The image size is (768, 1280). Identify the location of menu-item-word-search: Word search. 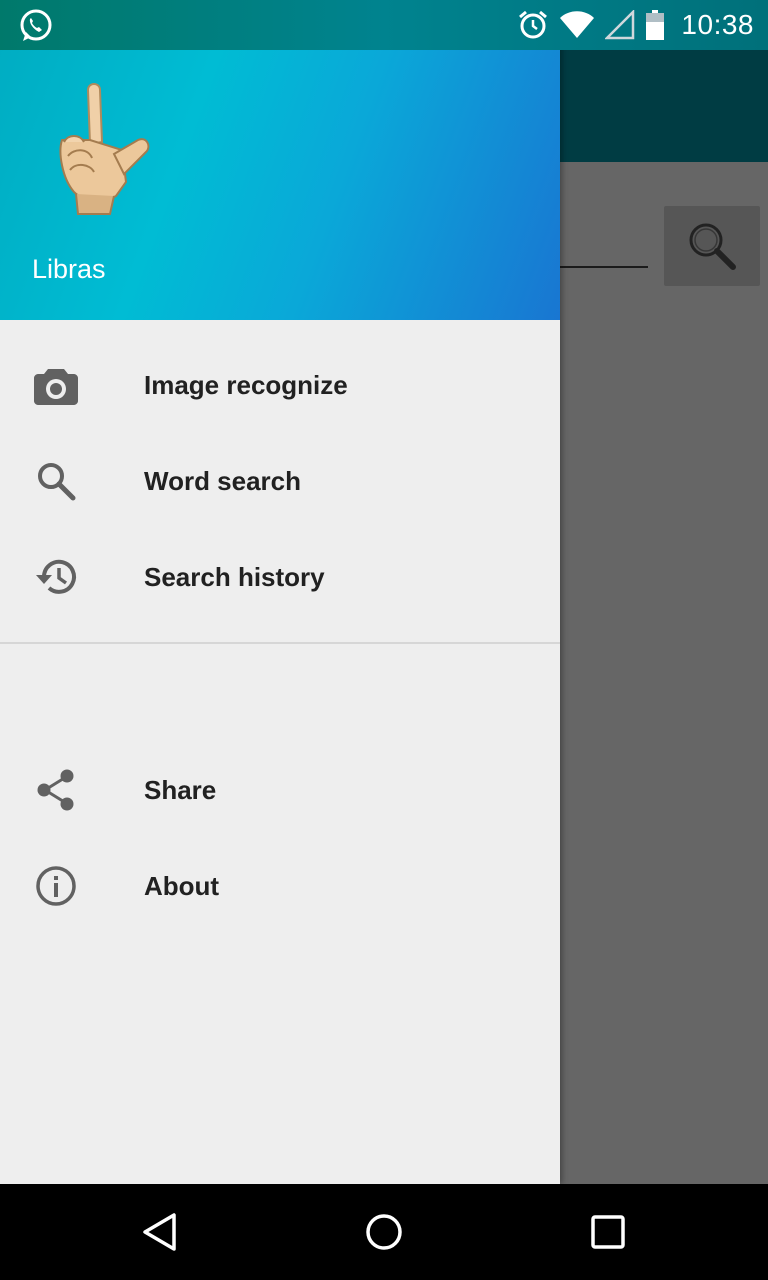
(280, 481).